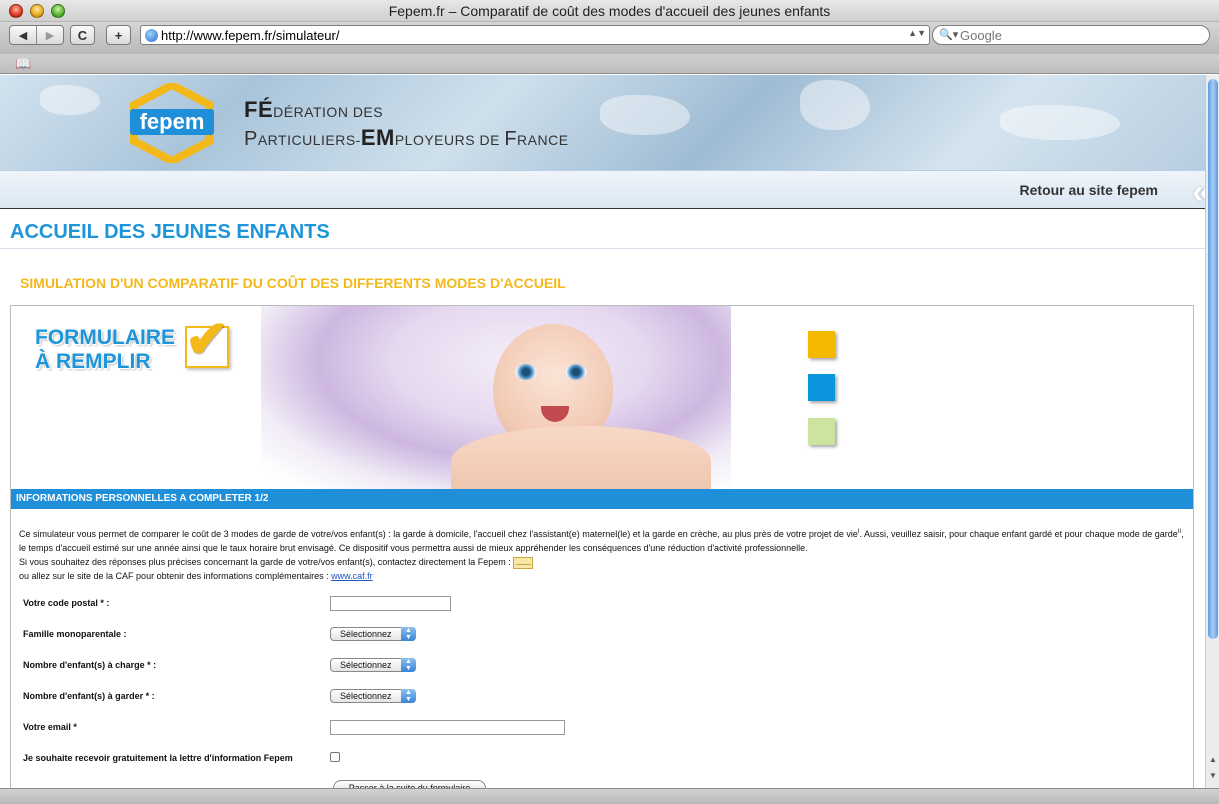 This screenshot has width=1219, height=804. I want to click on address-url: http://www.fepem.fr/simulateur/, so click(250, 35).